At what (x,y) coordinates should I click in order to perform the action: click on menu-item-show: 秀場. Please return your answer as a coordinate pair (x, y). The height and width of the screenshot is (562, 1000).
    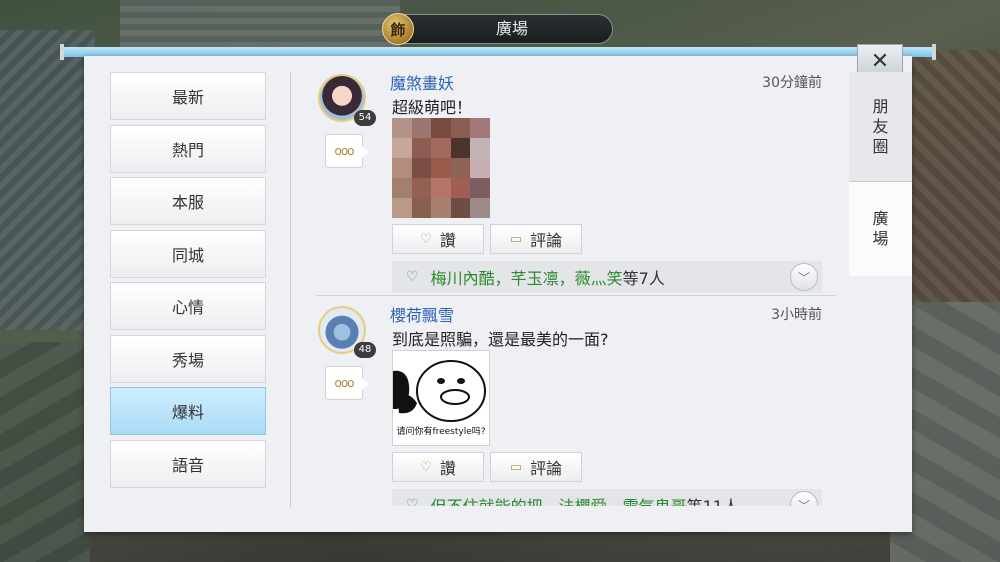
    Looking at the image, I should click on (188, 358).